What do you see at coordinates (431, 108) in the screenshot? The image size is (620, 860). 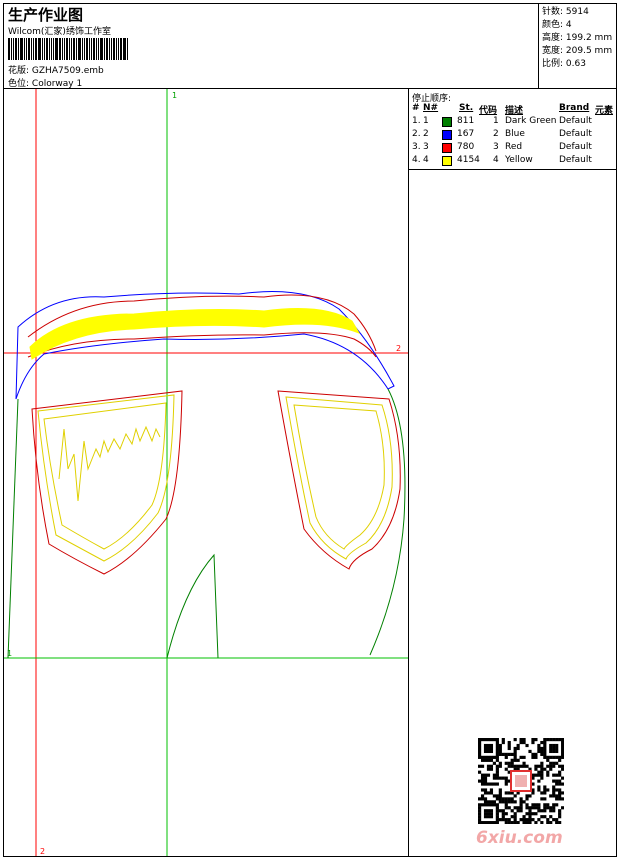 I see `legend-col-no: N#` at bounding box center [431, 108].